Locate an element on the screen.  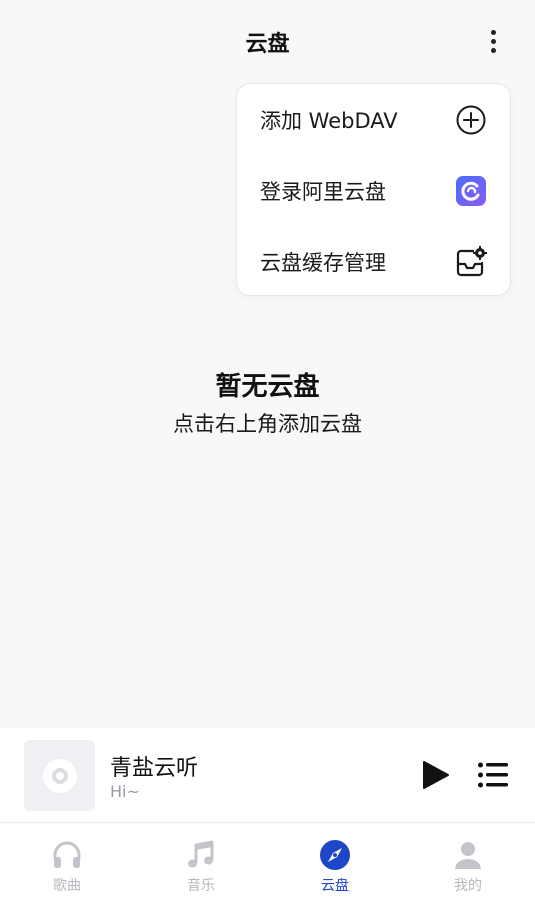
empty-state: 暂无云盘 点击右上角添加云盘 is located at coordinates (267, 405).